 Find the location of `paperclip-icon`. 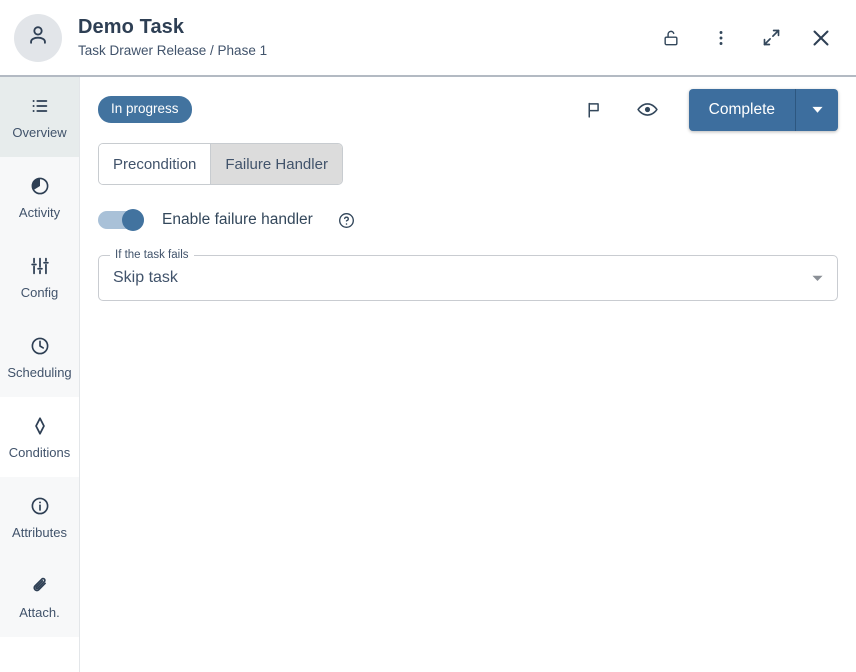

paperclip-icon is located at coordinates (40, 586).